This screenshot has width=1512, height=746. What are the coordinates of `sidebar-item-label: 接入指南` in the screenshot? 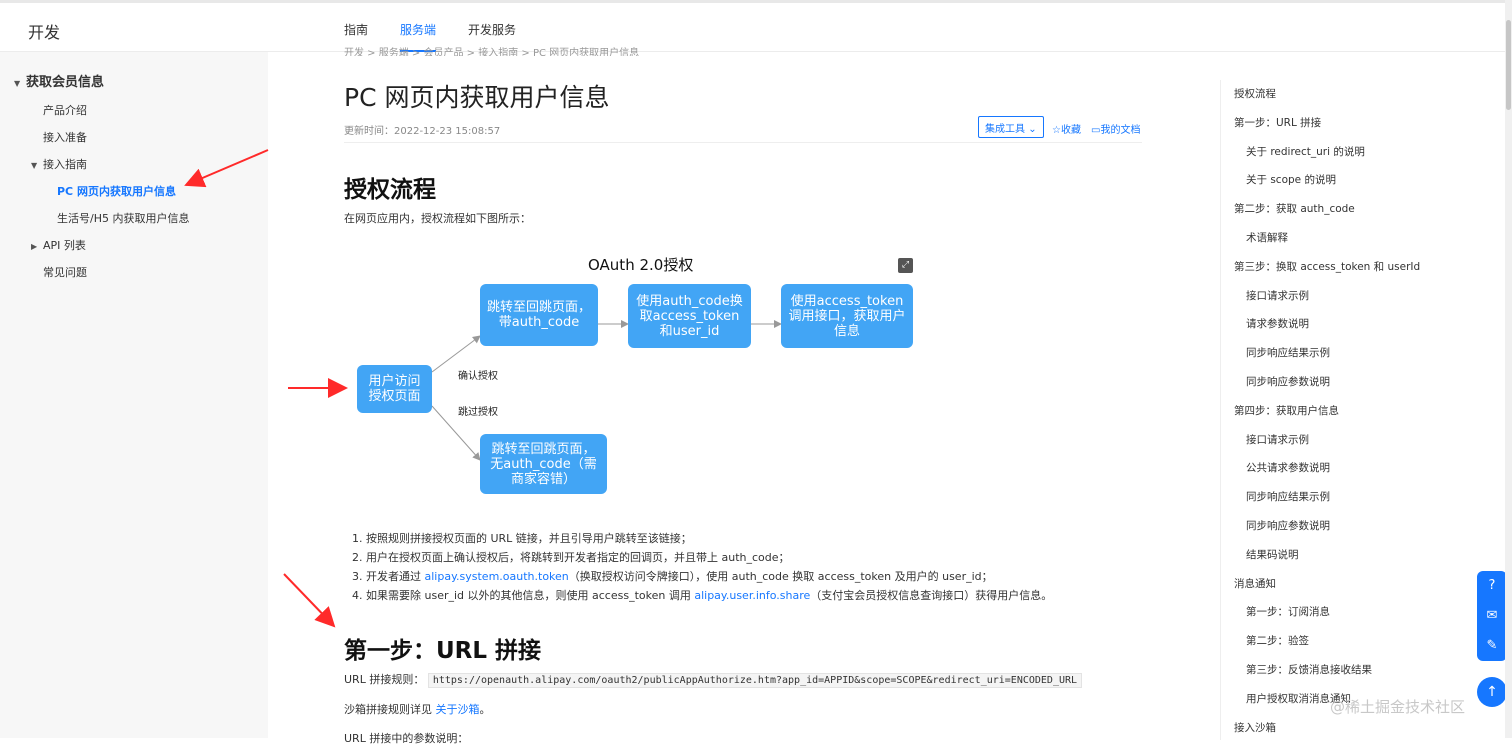 It's located at (65, 164).